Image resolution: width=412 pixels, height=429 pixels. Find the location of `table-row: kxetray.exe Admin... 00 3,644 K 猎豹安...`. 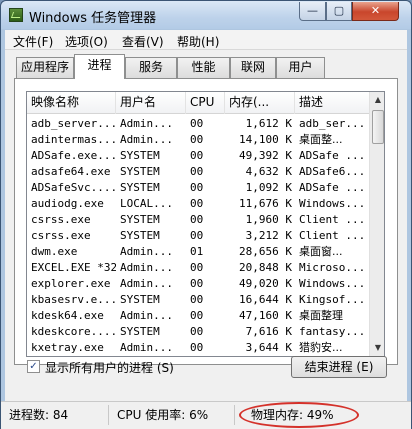

table-row: kxetray.exe Admin... 00 3,644 K 猎豹安... is located at coordinates (198, 348).